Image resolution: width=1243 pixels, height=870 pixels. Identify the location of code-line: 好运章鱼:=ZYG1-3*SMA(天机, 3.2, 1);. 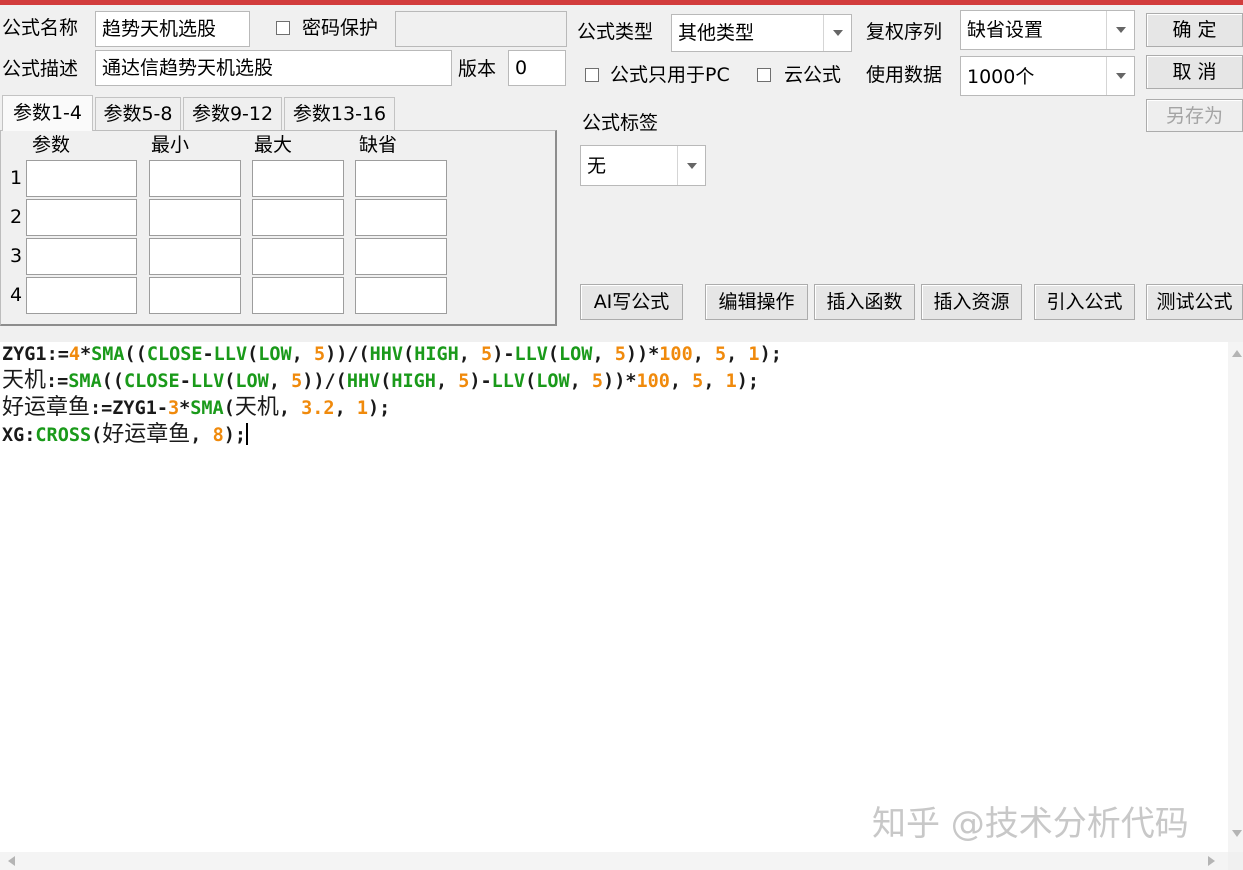
(392, 408).